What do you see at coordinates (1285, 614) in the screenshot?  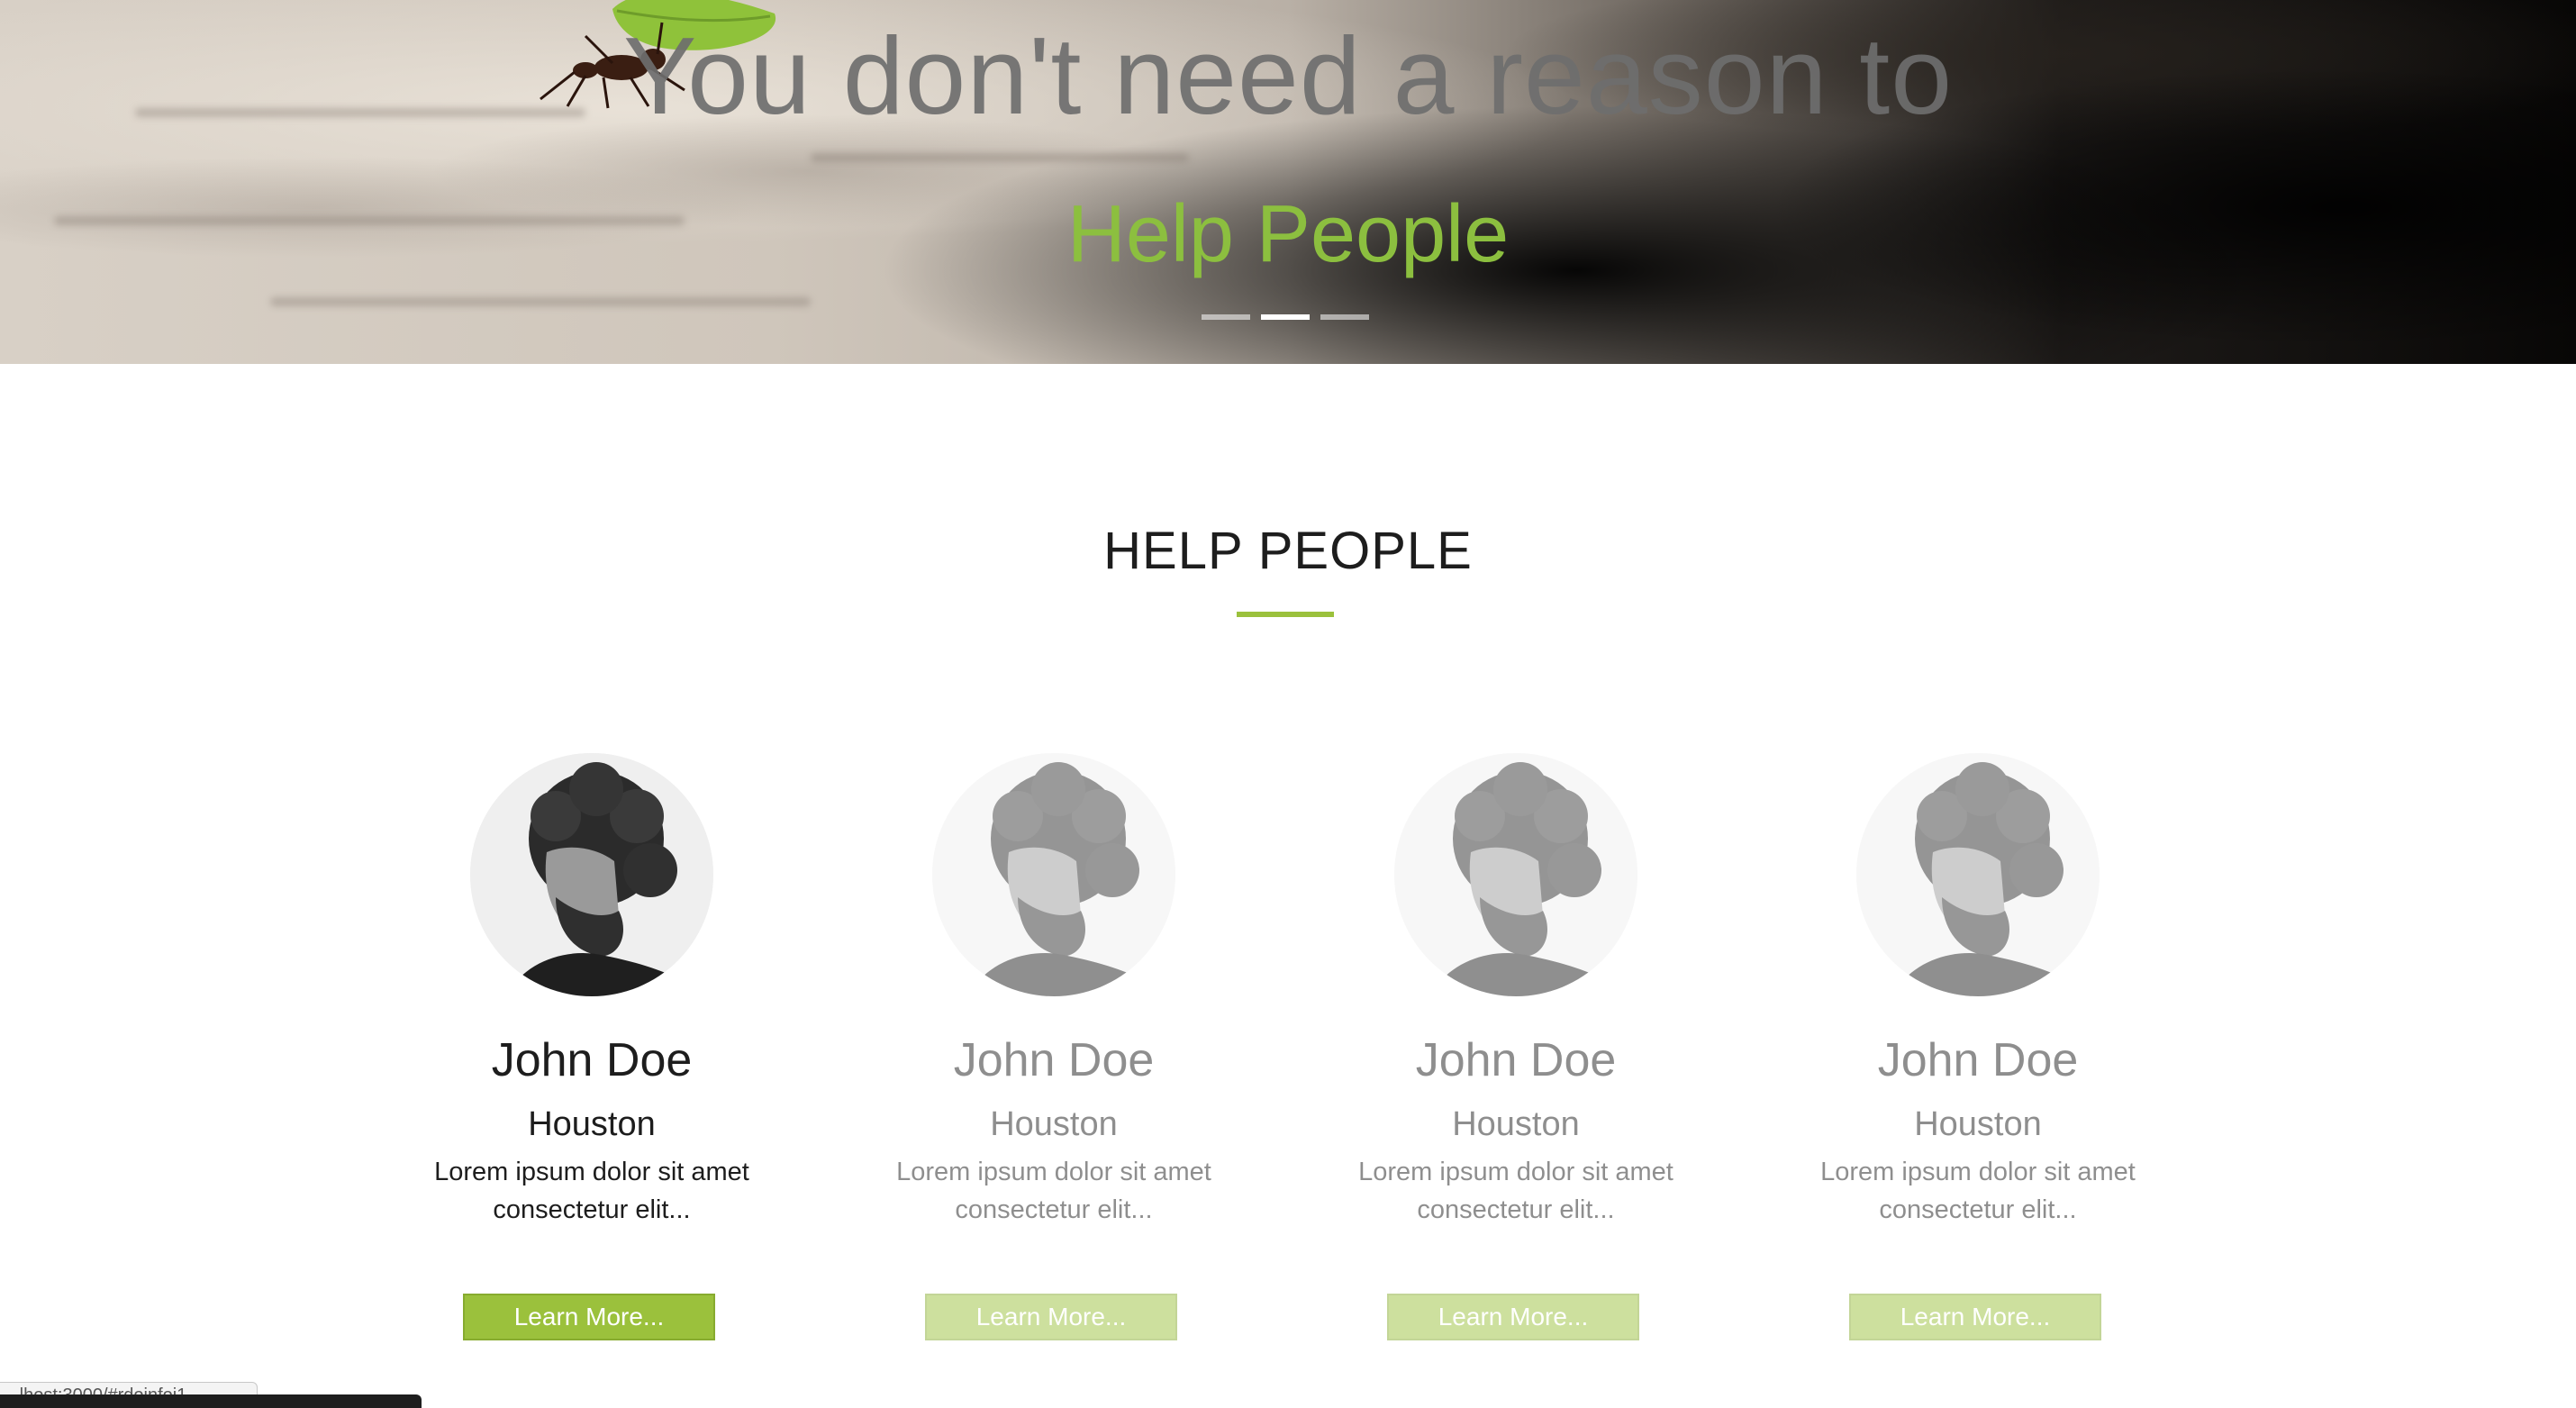 I see `section-divider` at bounding box center [1285, 614].